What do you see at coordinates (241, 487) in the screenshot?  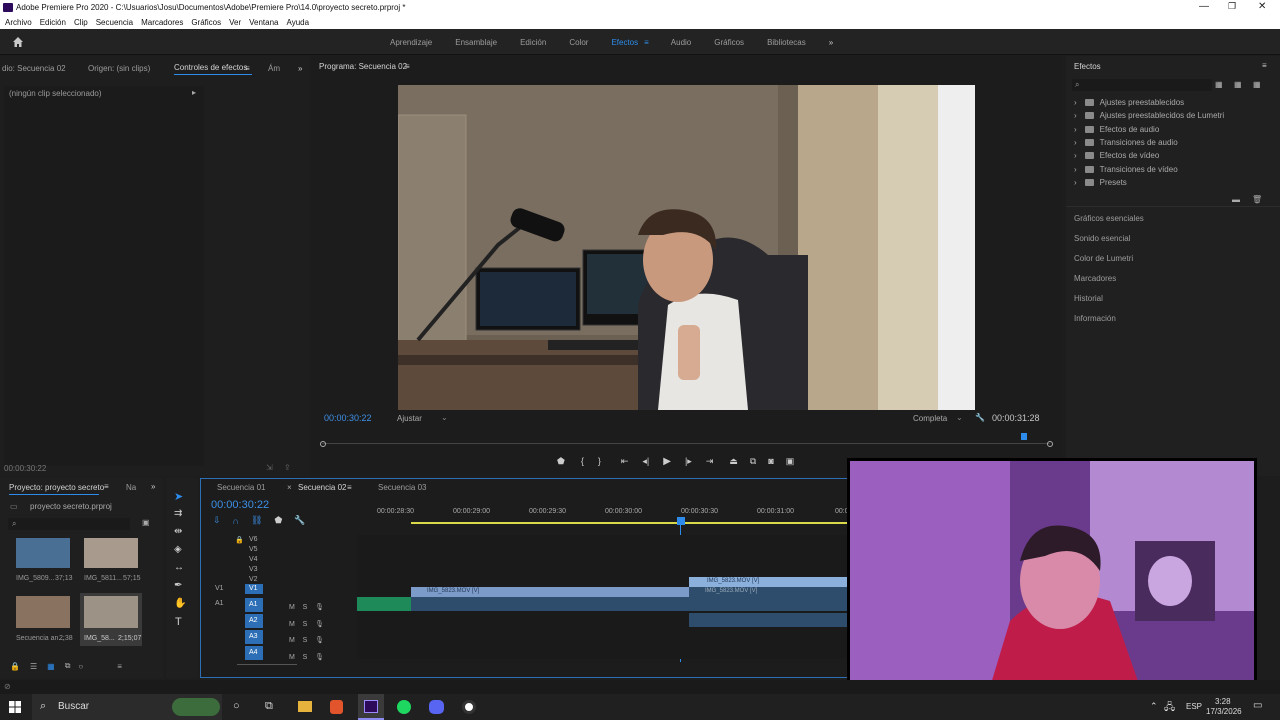 I see `tab-secuencia-01: Secuencia 01` at bounding box center [241, 487].